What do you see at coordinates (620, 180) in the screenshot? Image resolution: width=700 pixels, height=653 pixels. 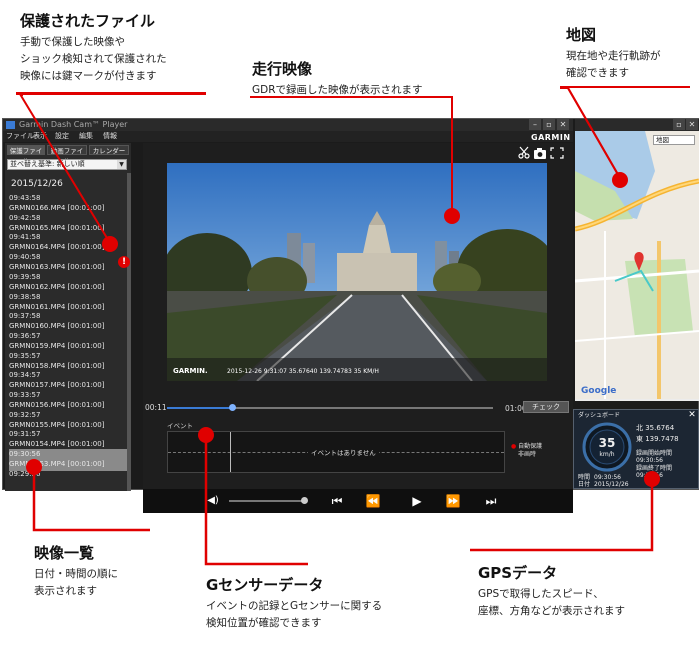 I see `callout-marker-map` at bounding box center [620, 180].